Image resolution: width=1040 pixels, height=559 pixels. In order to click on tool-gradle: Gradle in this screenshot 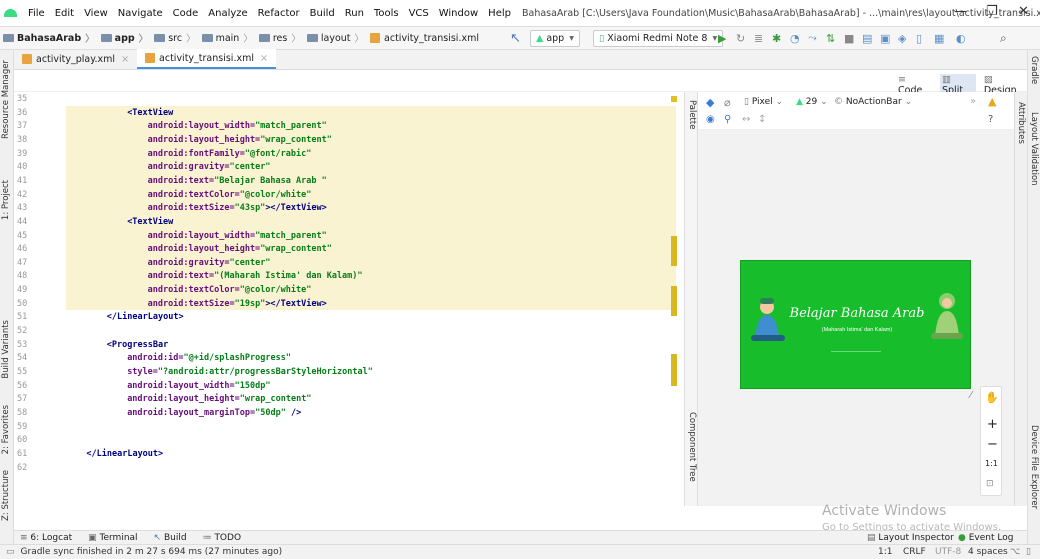, I will do `click(1034, 70)`.